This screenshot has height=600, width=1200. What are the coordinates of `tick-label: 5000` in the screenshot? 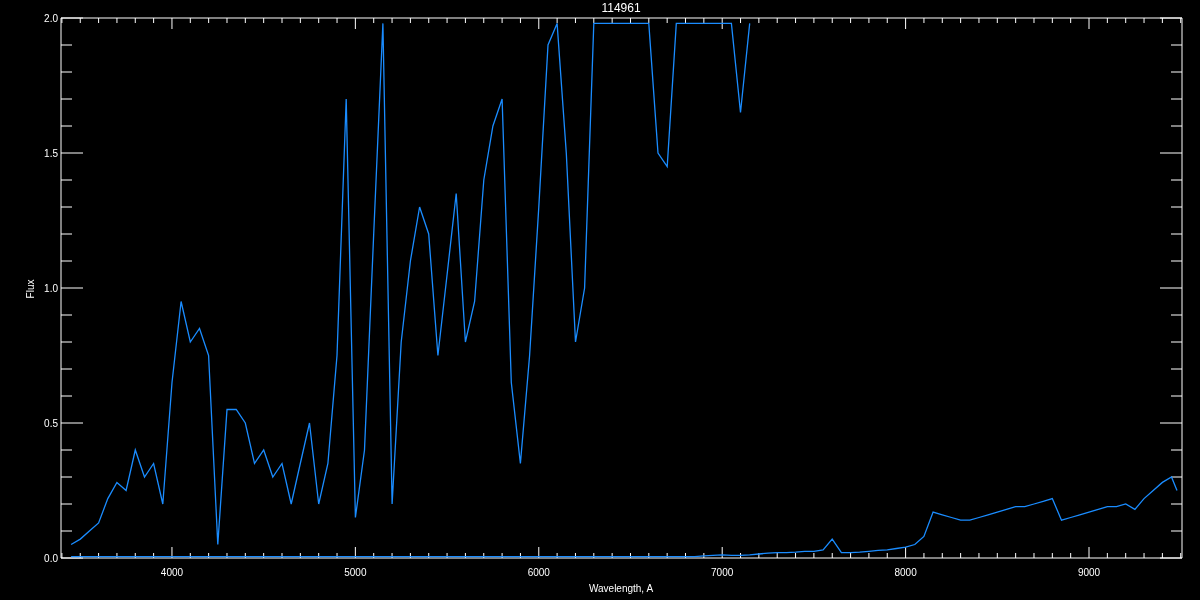 It's located at (355, 572).